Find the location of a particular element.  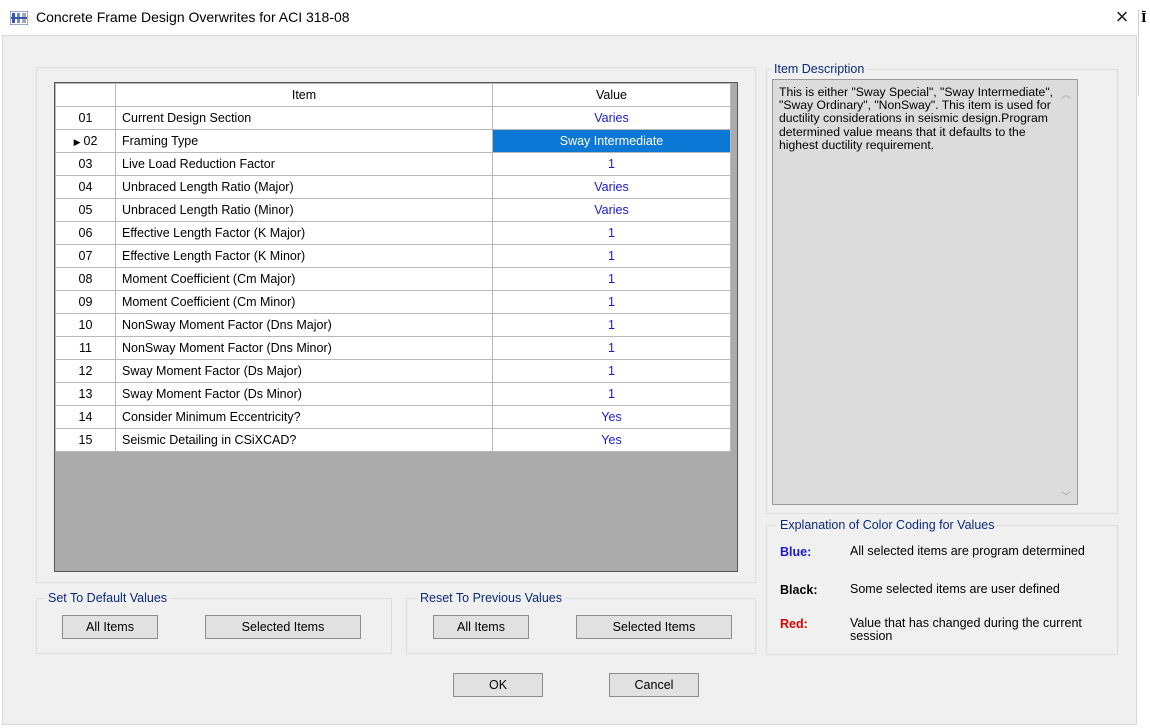

row-item: Unbraced Length Ratio (Minor) is located at coordinates (304, 210).